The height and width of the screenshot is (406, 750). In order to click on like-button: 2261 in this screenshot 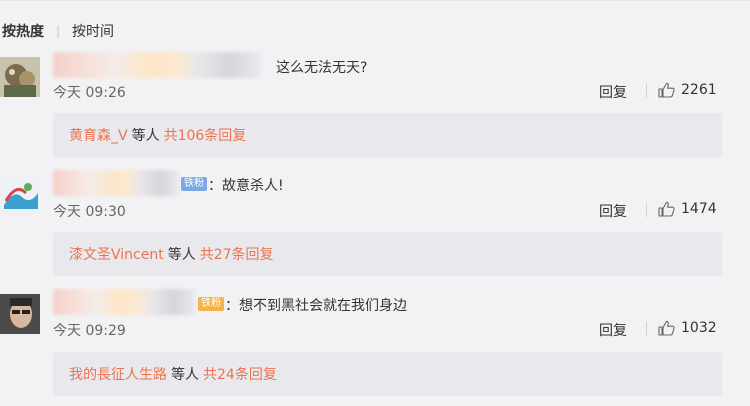, I will do `click(687, 90)`.